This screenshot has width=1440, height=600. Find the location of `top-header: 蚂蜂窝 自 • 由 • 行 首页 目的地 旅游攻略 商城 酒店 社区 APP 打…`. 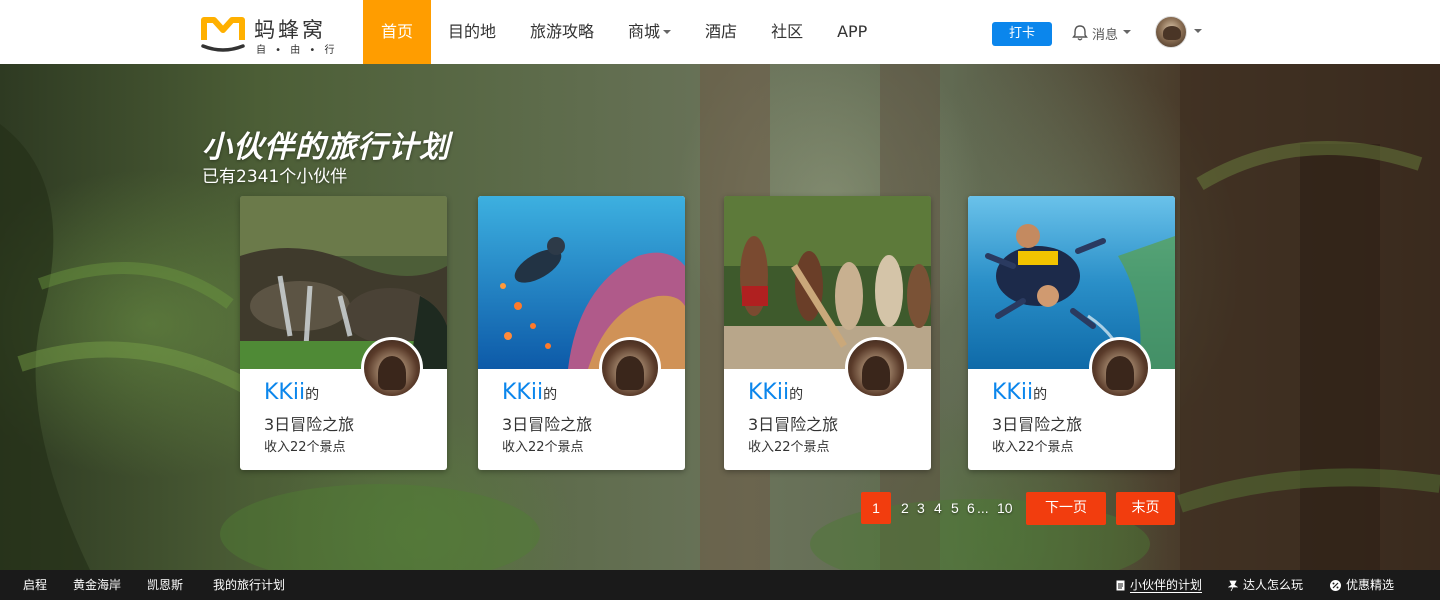

top-header: 蚂蜂窝 自 • 由 • 行 首页 目的地 旅游攻略 商城 酒店 社区 APP 打… is located at coordinates (720, 32).